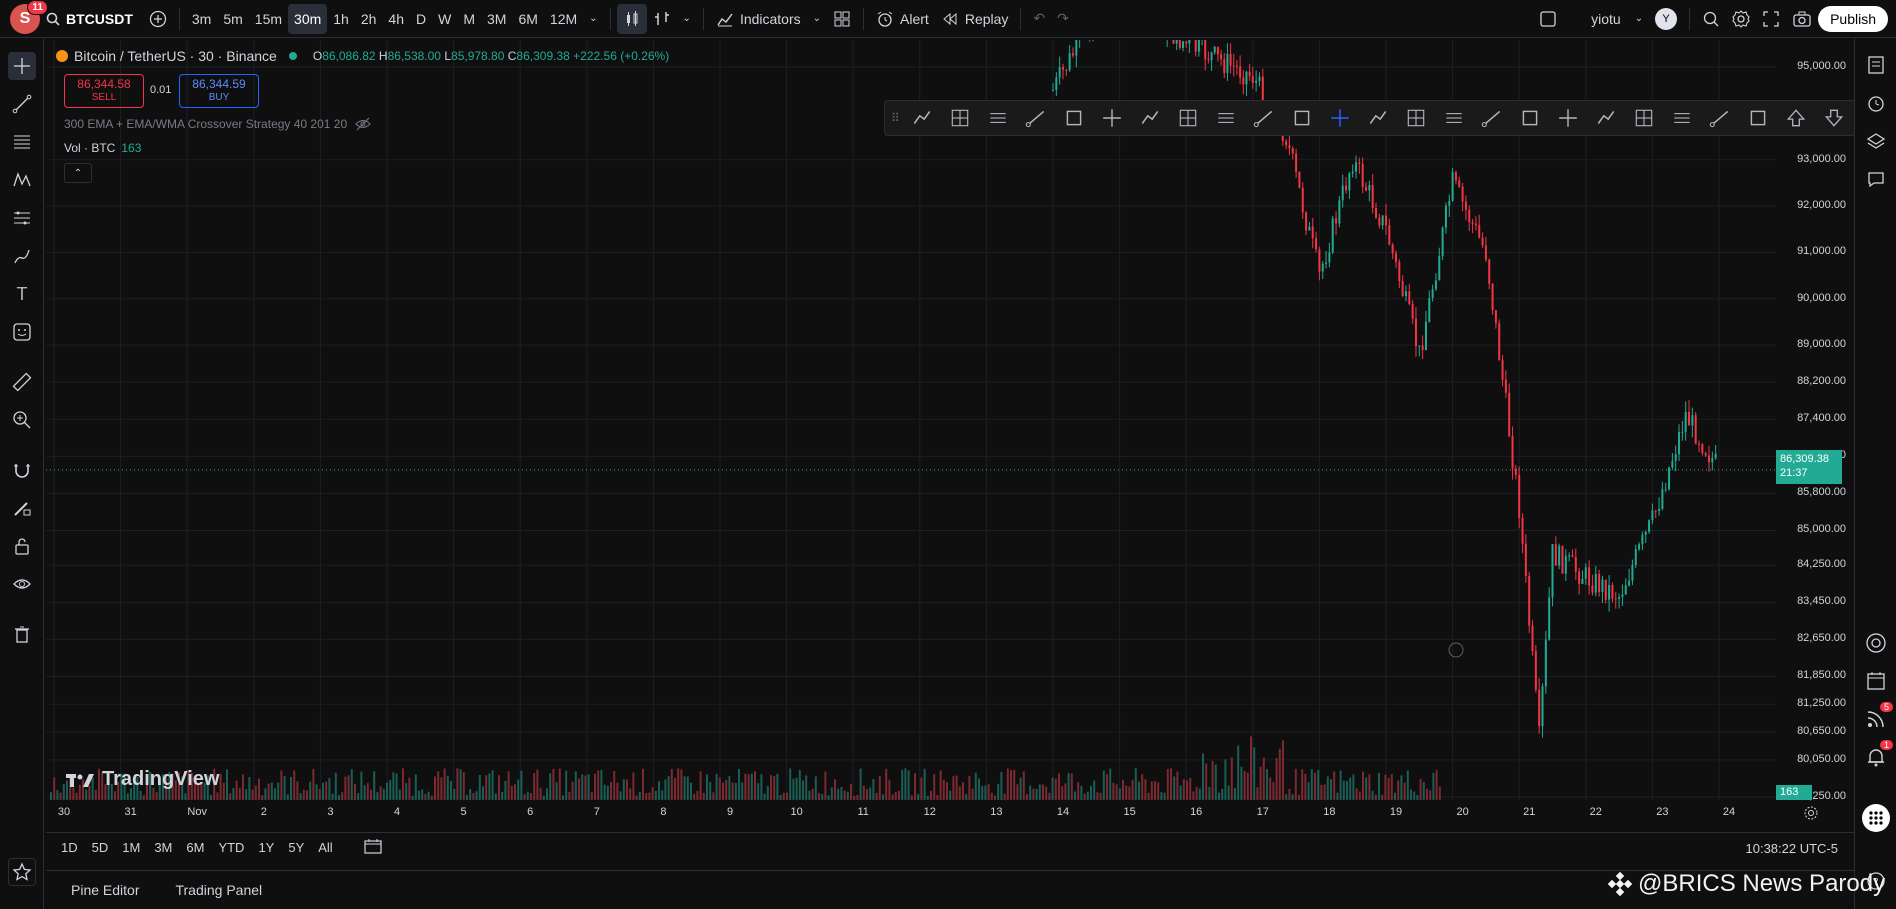  I want to click on user-avatar-button: Y, so click(1666, 19).